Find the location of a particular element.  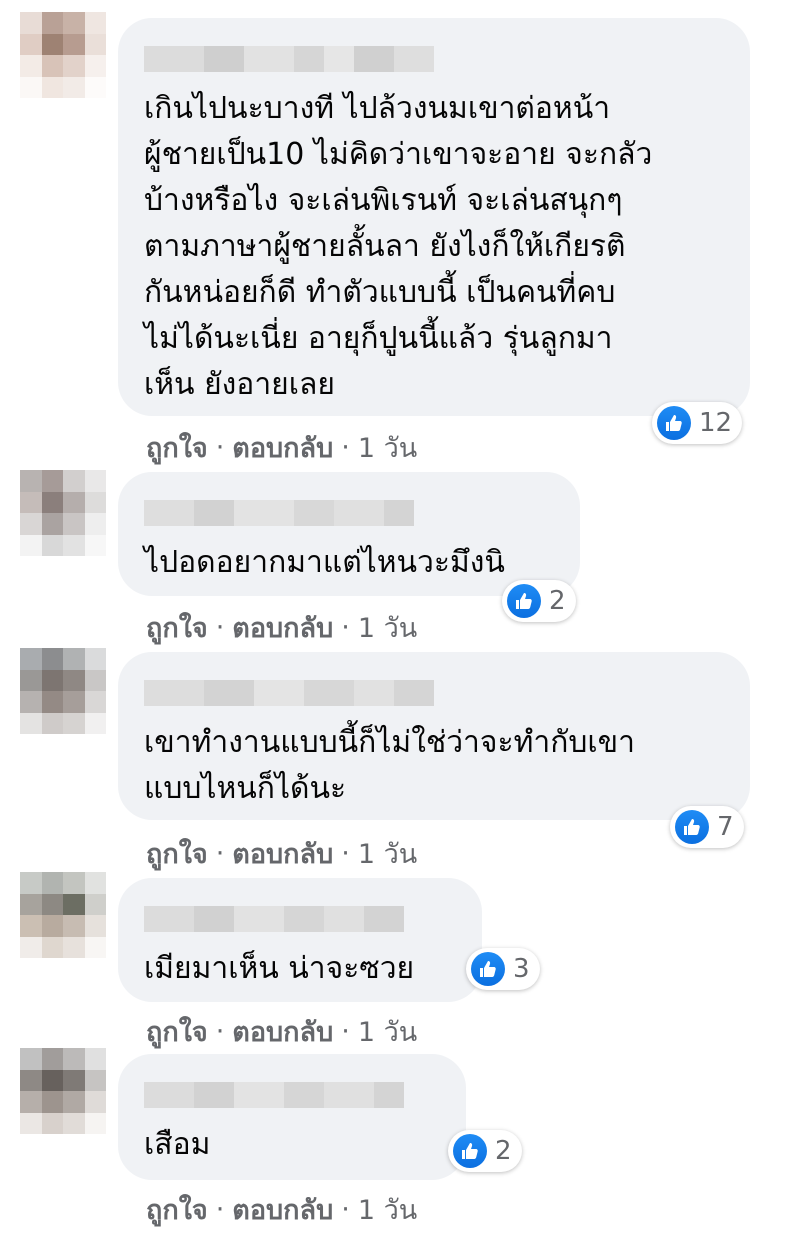

reaction-count: 7 is located at coordinates (725, 827).